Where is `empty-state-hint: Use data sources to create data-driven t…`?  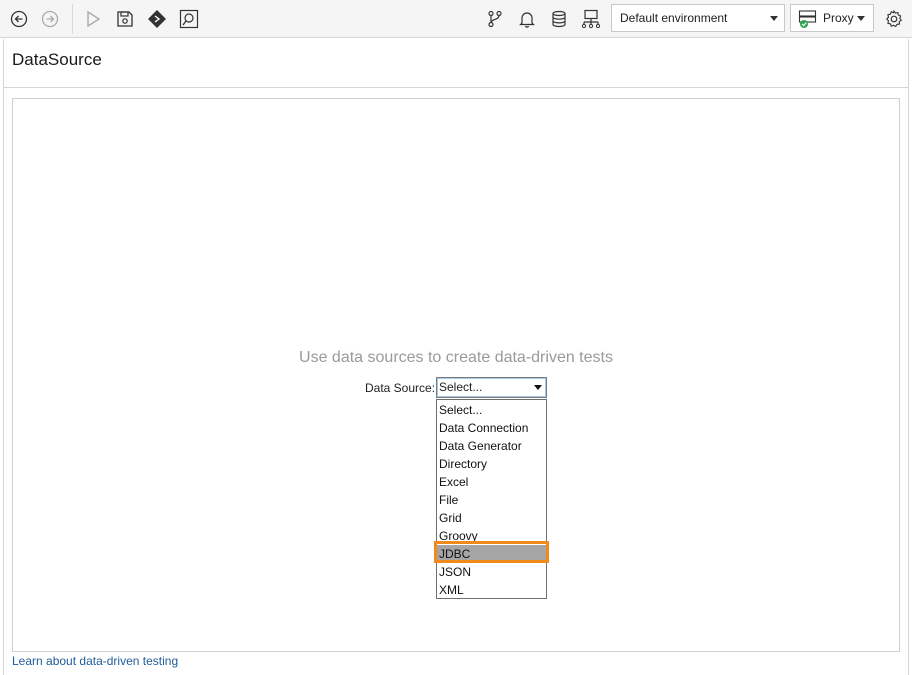 empty-state-hint: Use data sources to create data-driven t… is located at coordinates (456, 357).